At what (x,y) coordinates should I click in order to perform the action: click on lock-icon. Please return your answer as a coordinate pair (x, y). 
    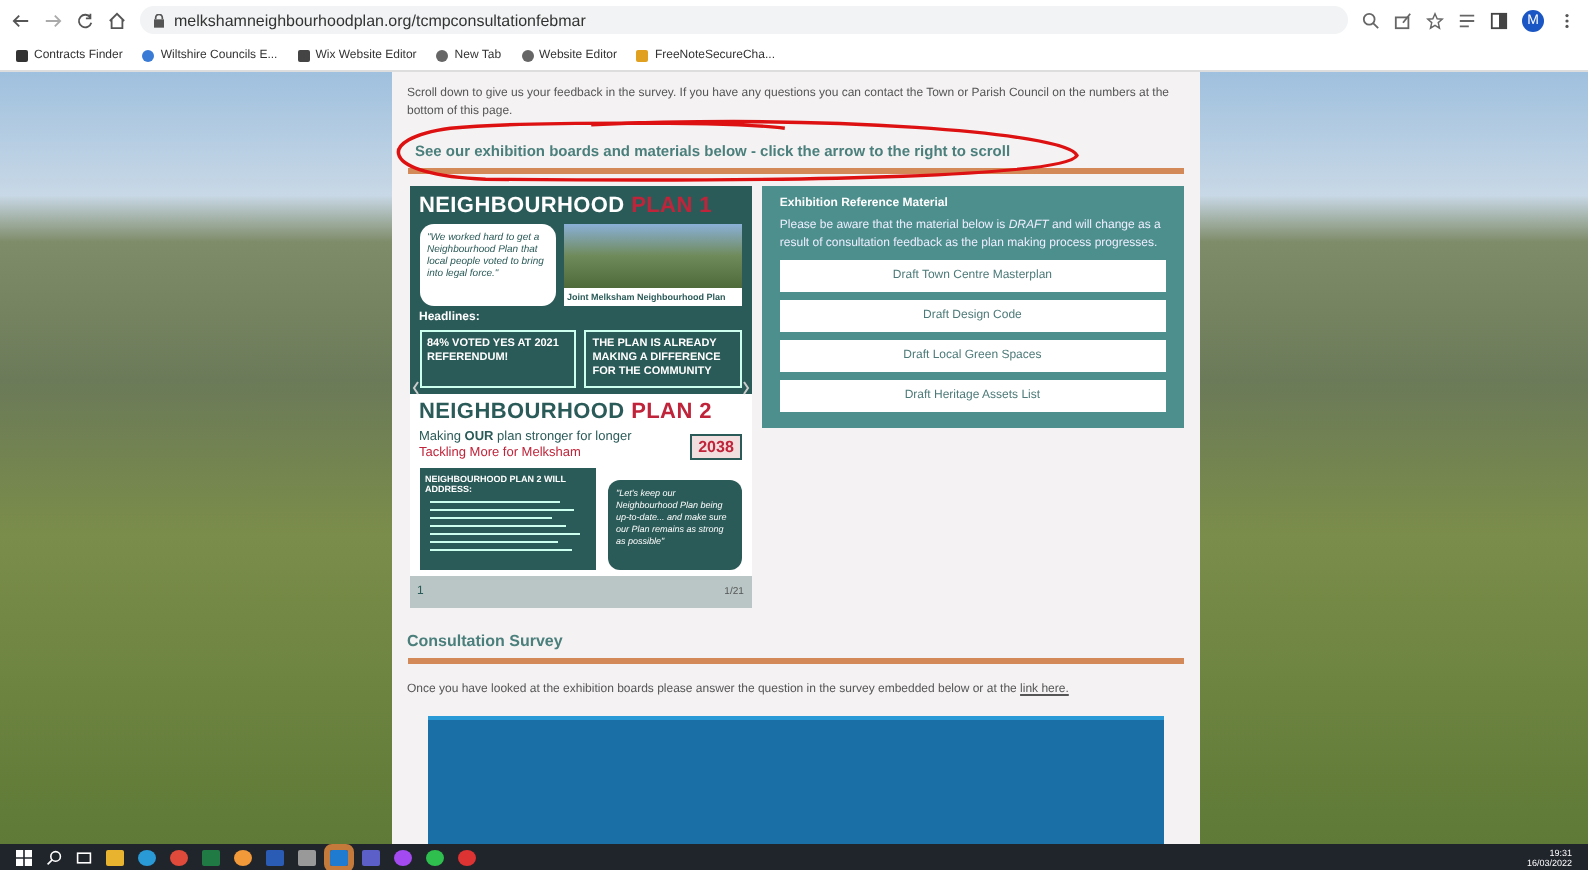
    Looking at the image, I should click on (159, 20).